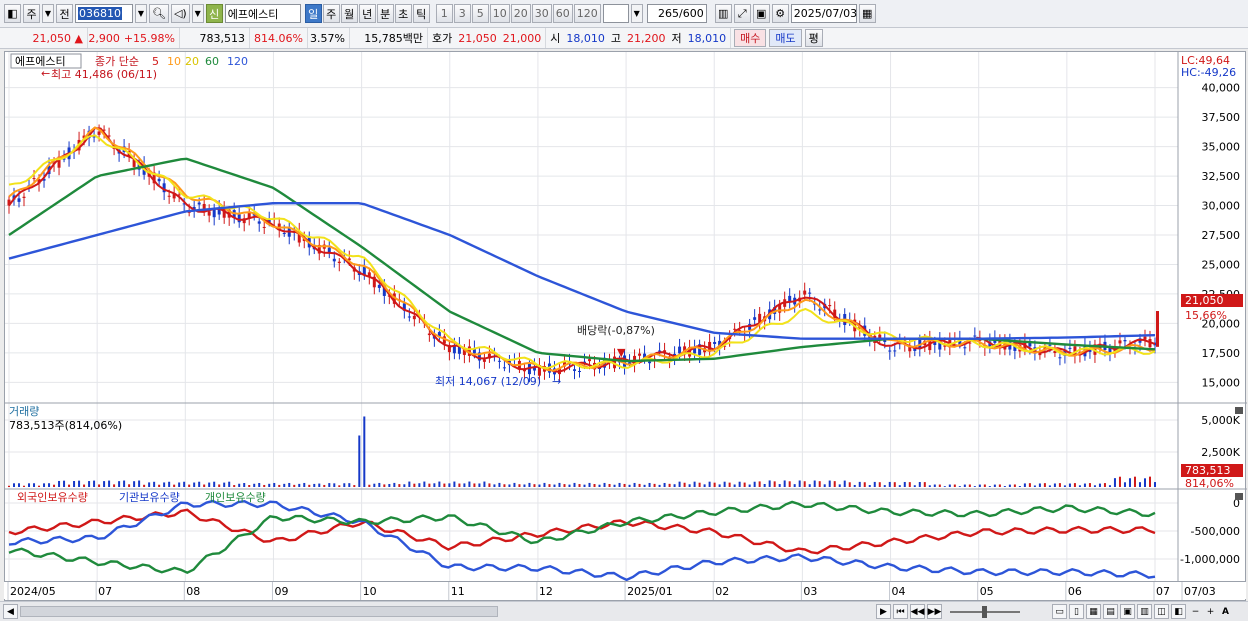 The height and width of the screenshot is (621, 1248). Describe the element at coordinates (636, 13) in the screenshot. I see `interval-dropdown-icon: ▼` at that location.